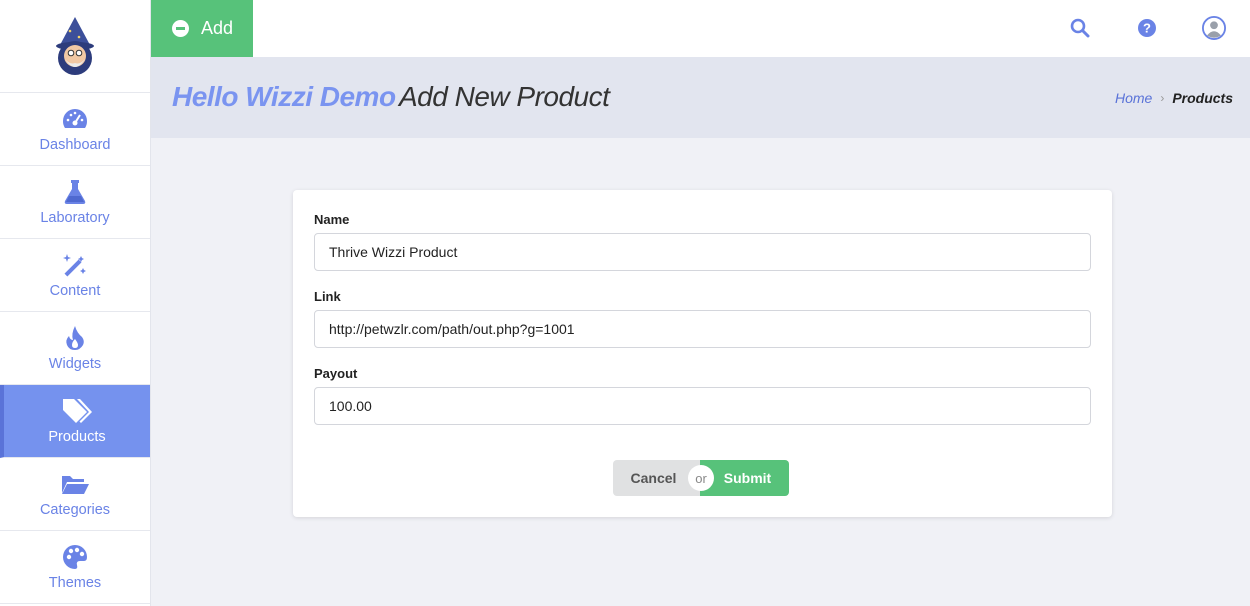  What do you see at coordinates (1214, 28) in the screenshot?
I see `user-avatar-icon` at bounding box center [1214, 28].